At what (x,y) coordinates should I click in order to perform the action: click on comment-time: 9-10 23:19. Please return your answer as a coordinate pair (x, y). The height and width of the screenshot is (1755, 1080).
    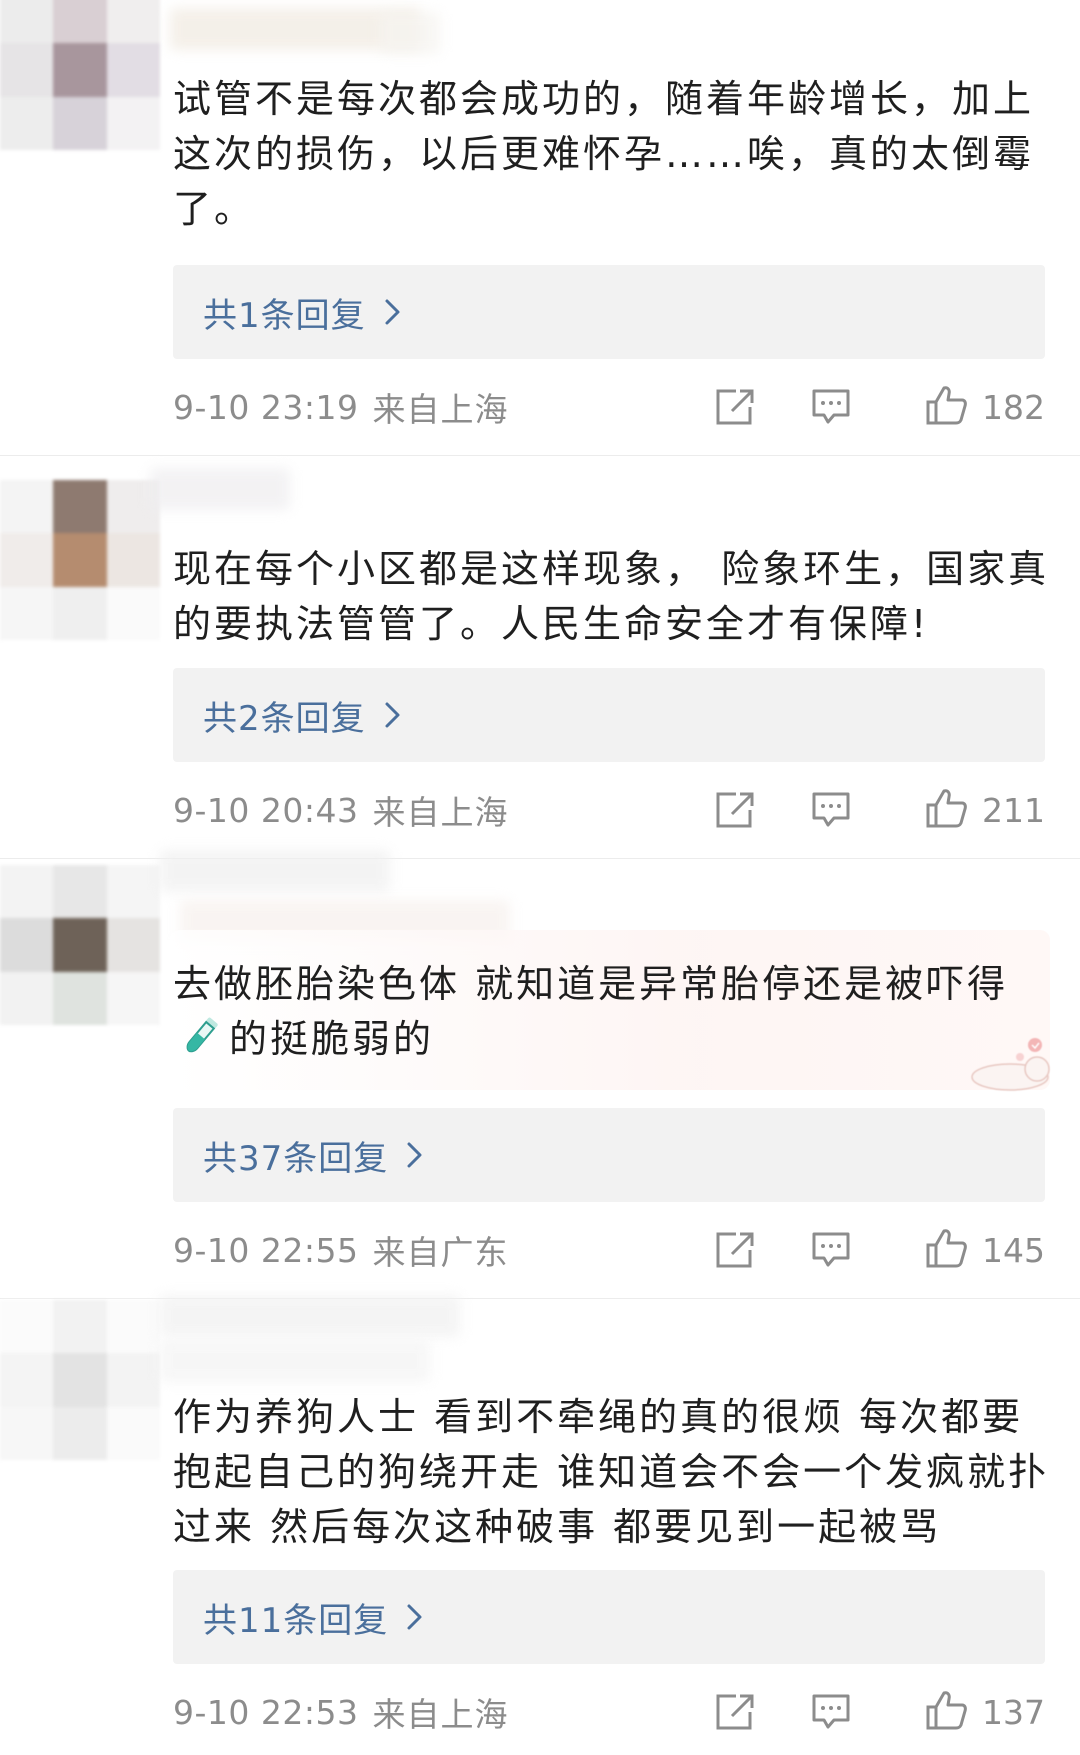
    Looking at the image, I should click on (266, 407).